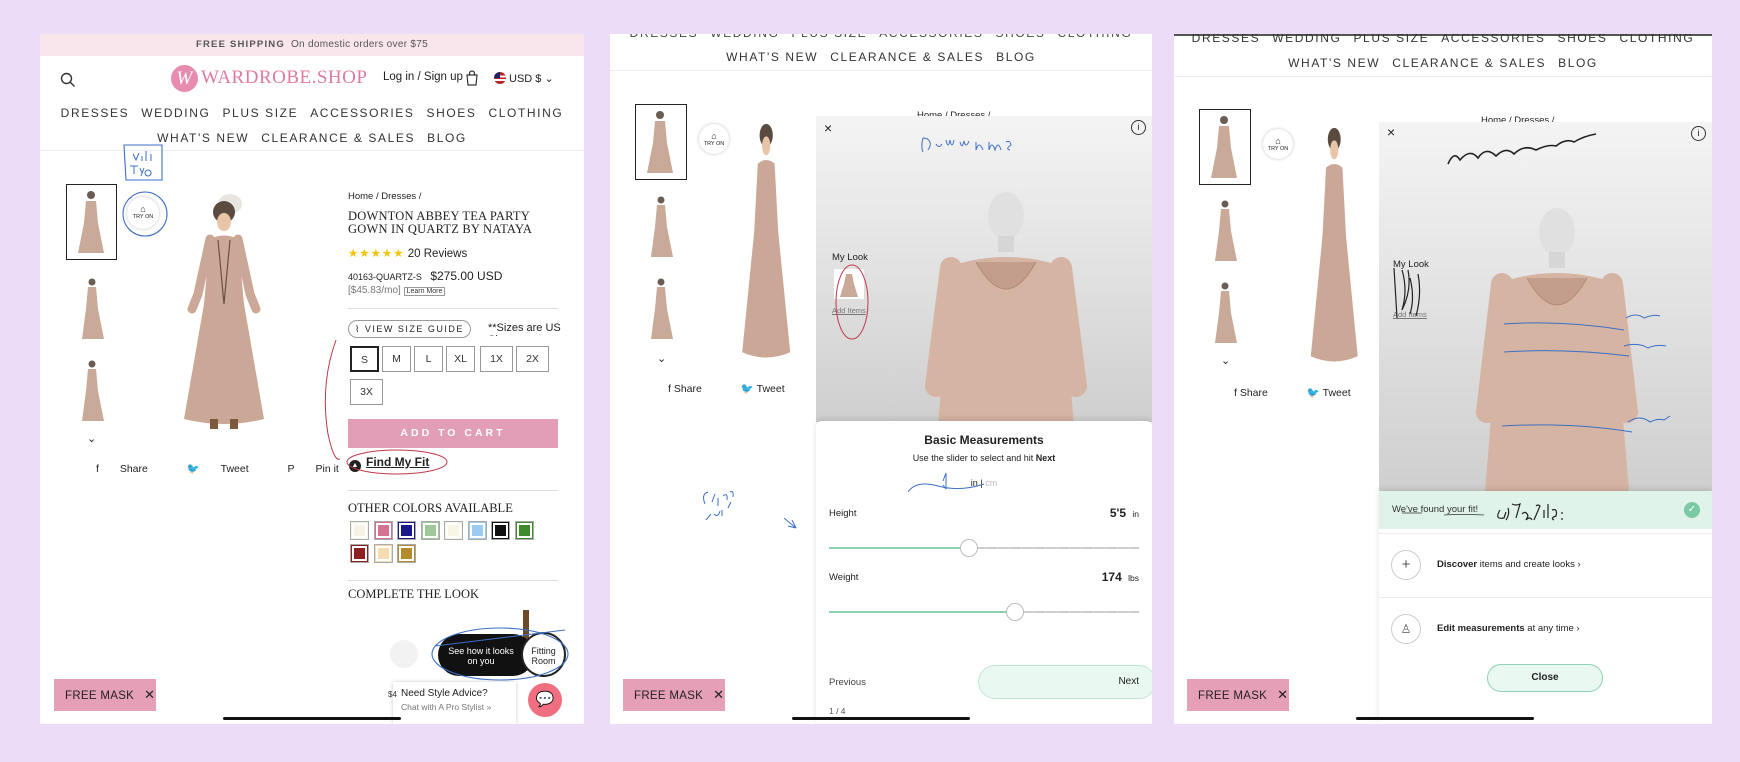  I want to click on unit-toggle: in | cm, so click(984, 483).